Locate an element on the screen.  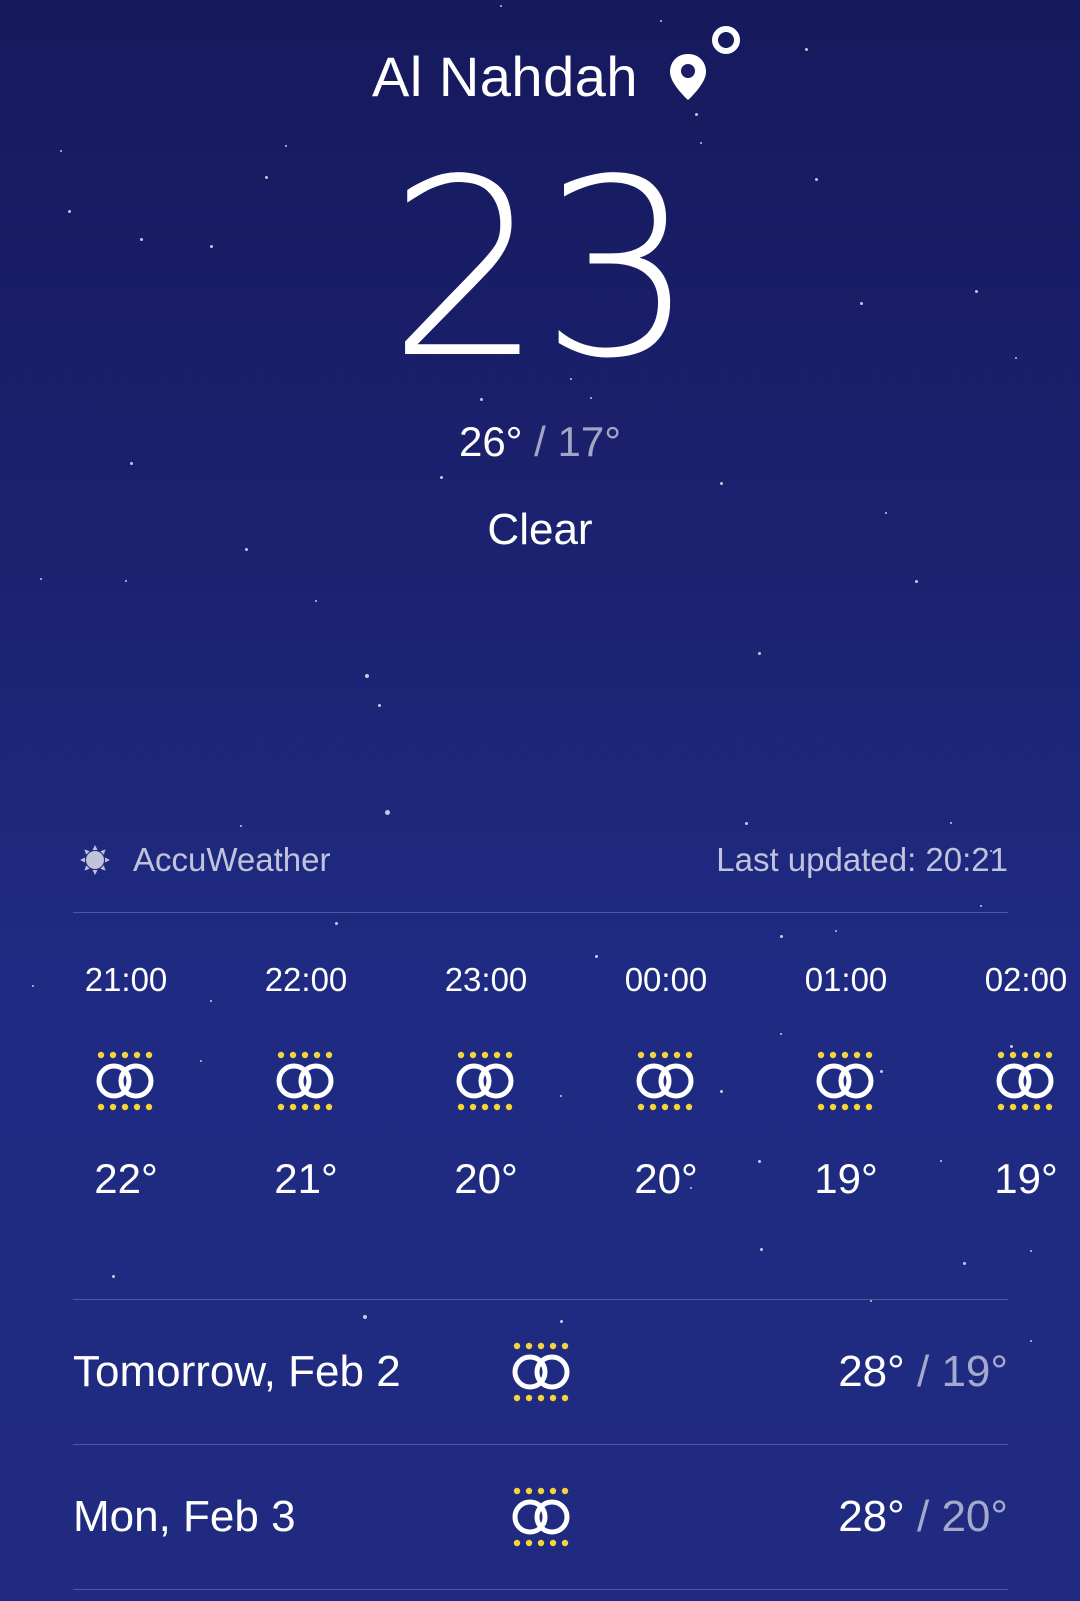
sun-icon is located at coordinates (95, 860).